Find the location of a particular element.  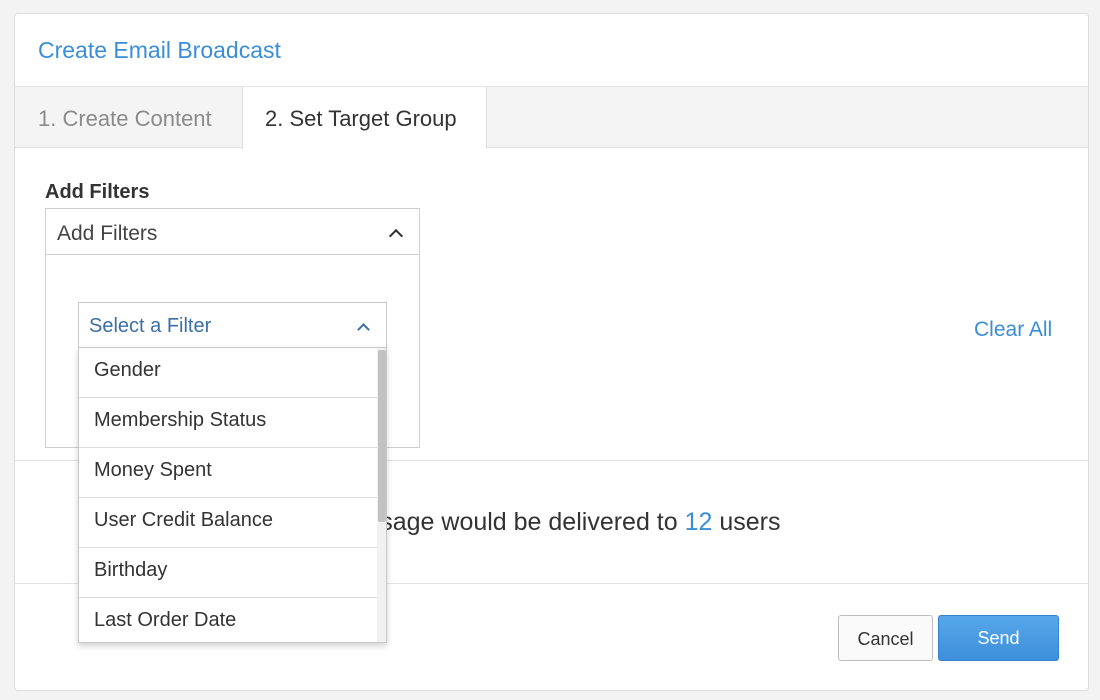

step-tabs: 1. Create Content 2. Set Target Group is located at coordinates (551, 118).